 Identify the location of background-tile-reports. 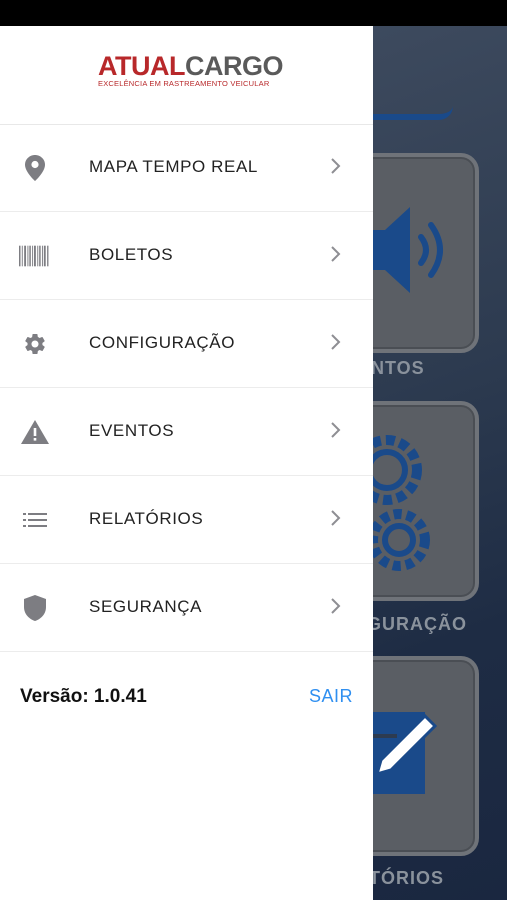
(426, 756).